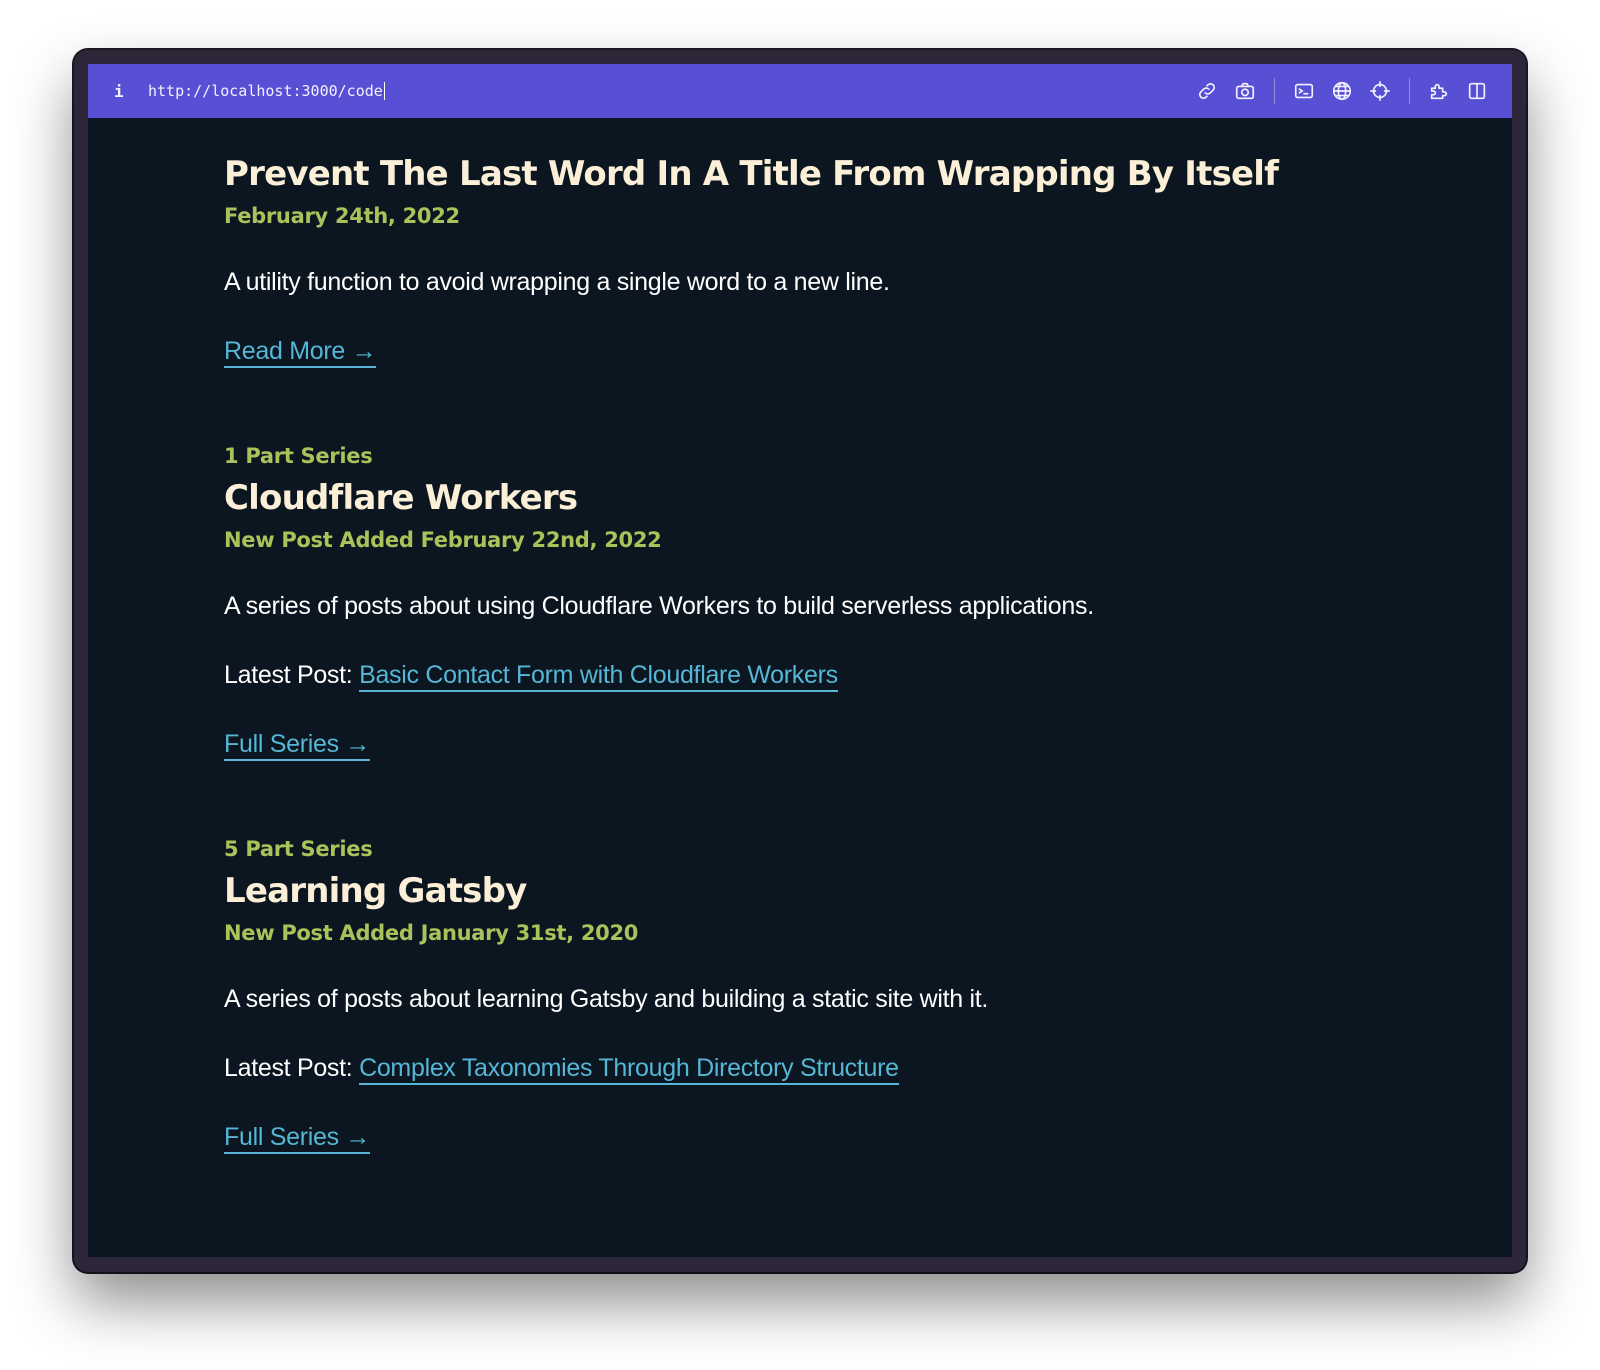  I want to click on terminal-icon, so click(1304, 91).